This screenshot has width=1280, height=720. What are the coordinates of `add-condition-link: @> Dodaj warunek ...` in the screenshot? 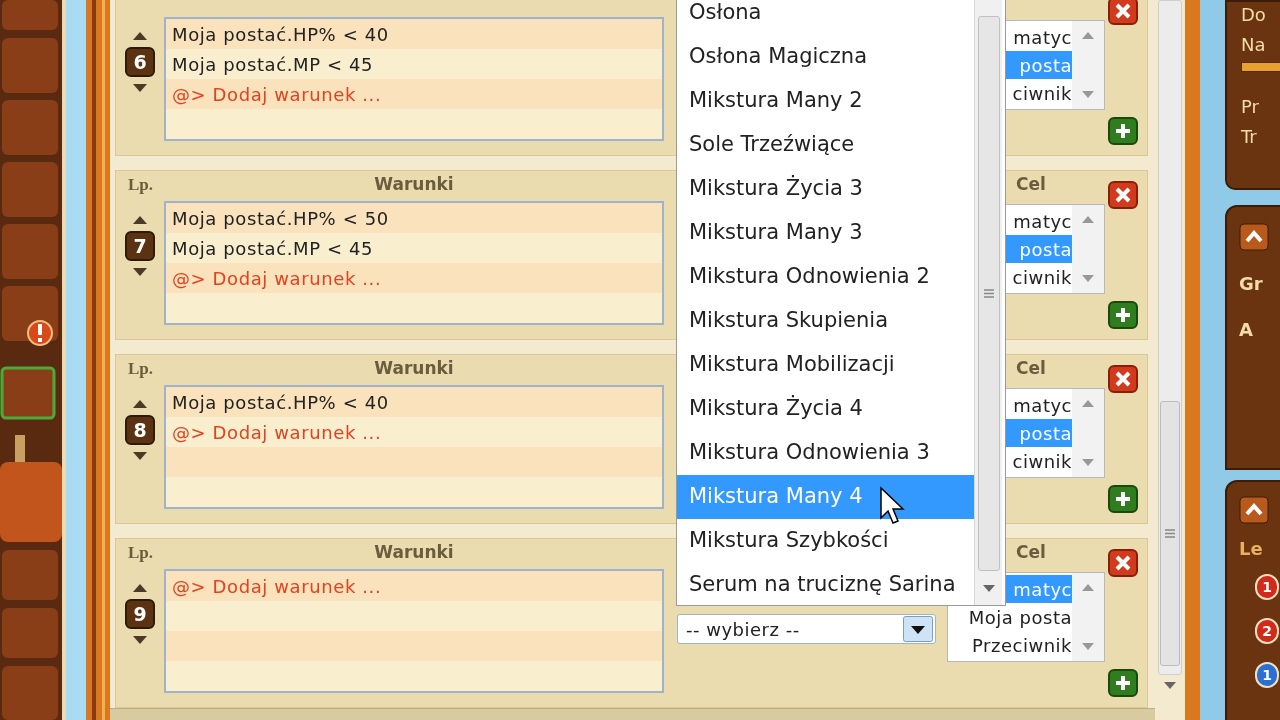 It's located at (414, 432).